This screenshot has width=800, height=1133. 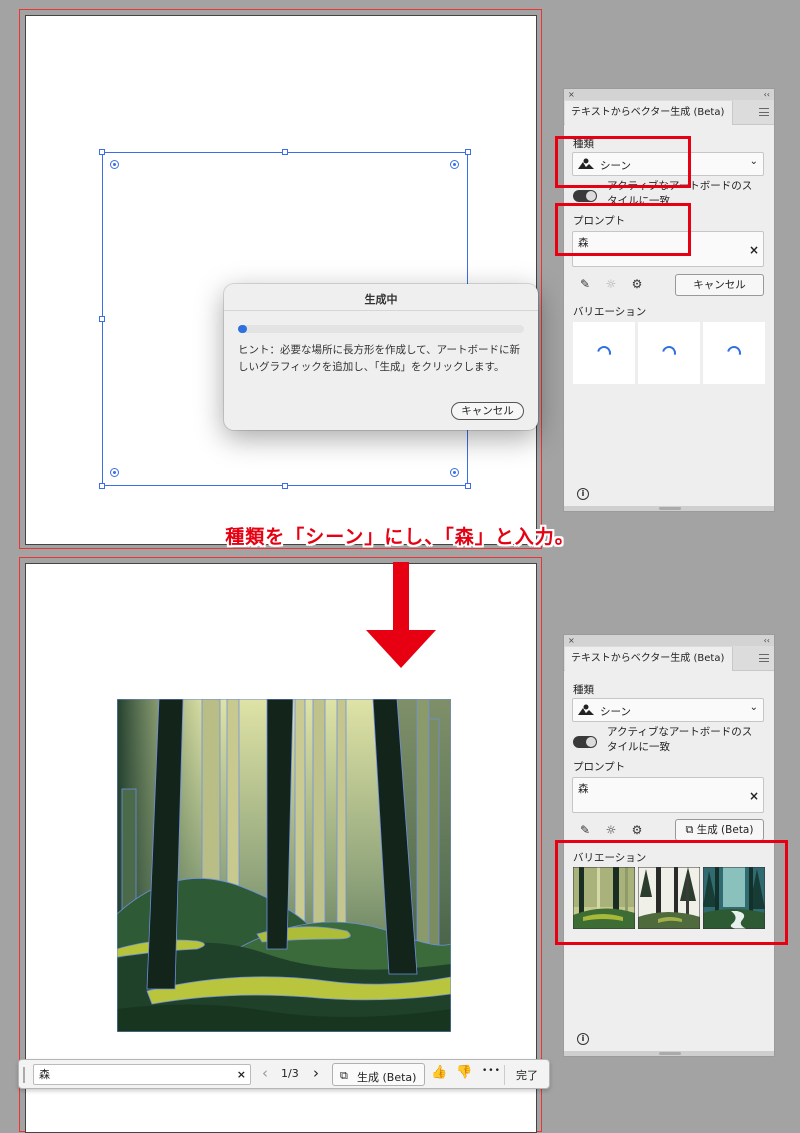 I want to click on previous-icon: ‹, so click(x=265, y=1073).